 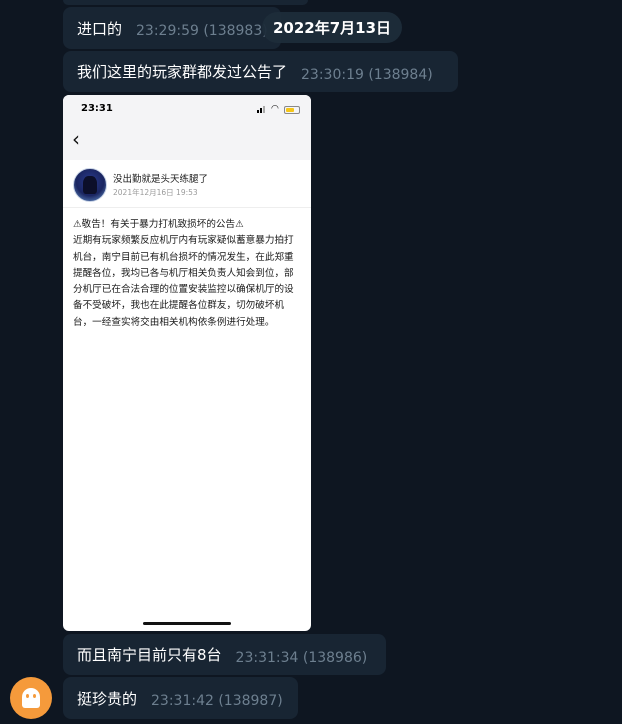 What do you see at coordinates (292, 110) in the screenshot?
I see `battery-icon` at bounding box center [292, 110].